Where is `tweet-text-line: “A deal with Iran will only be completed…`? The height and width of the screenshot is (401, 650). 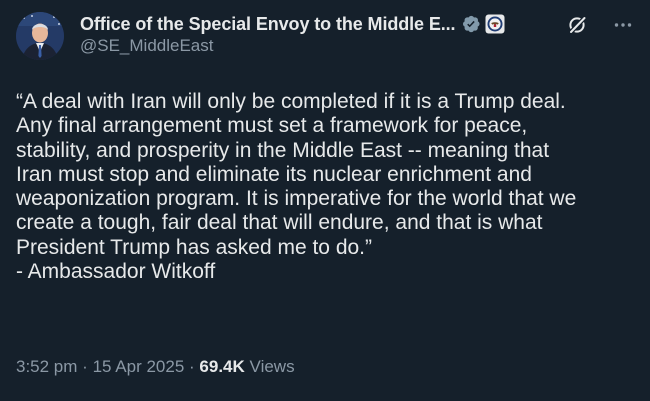 tweet-text-line: “A deal with Iran will only be completed… is located at coordinates (291, 101).